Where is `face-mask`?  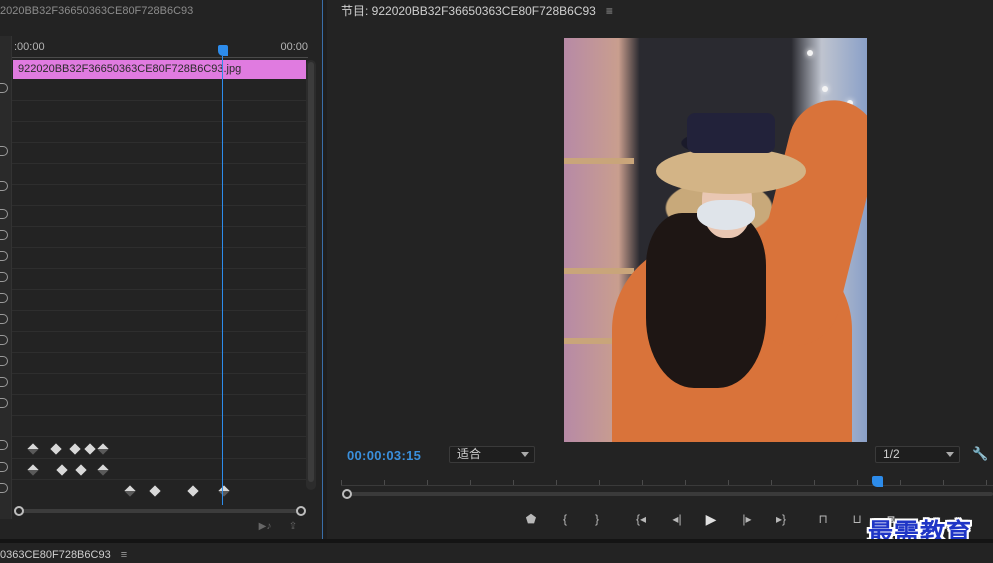 face-mask is located at coordinates (726, 215).